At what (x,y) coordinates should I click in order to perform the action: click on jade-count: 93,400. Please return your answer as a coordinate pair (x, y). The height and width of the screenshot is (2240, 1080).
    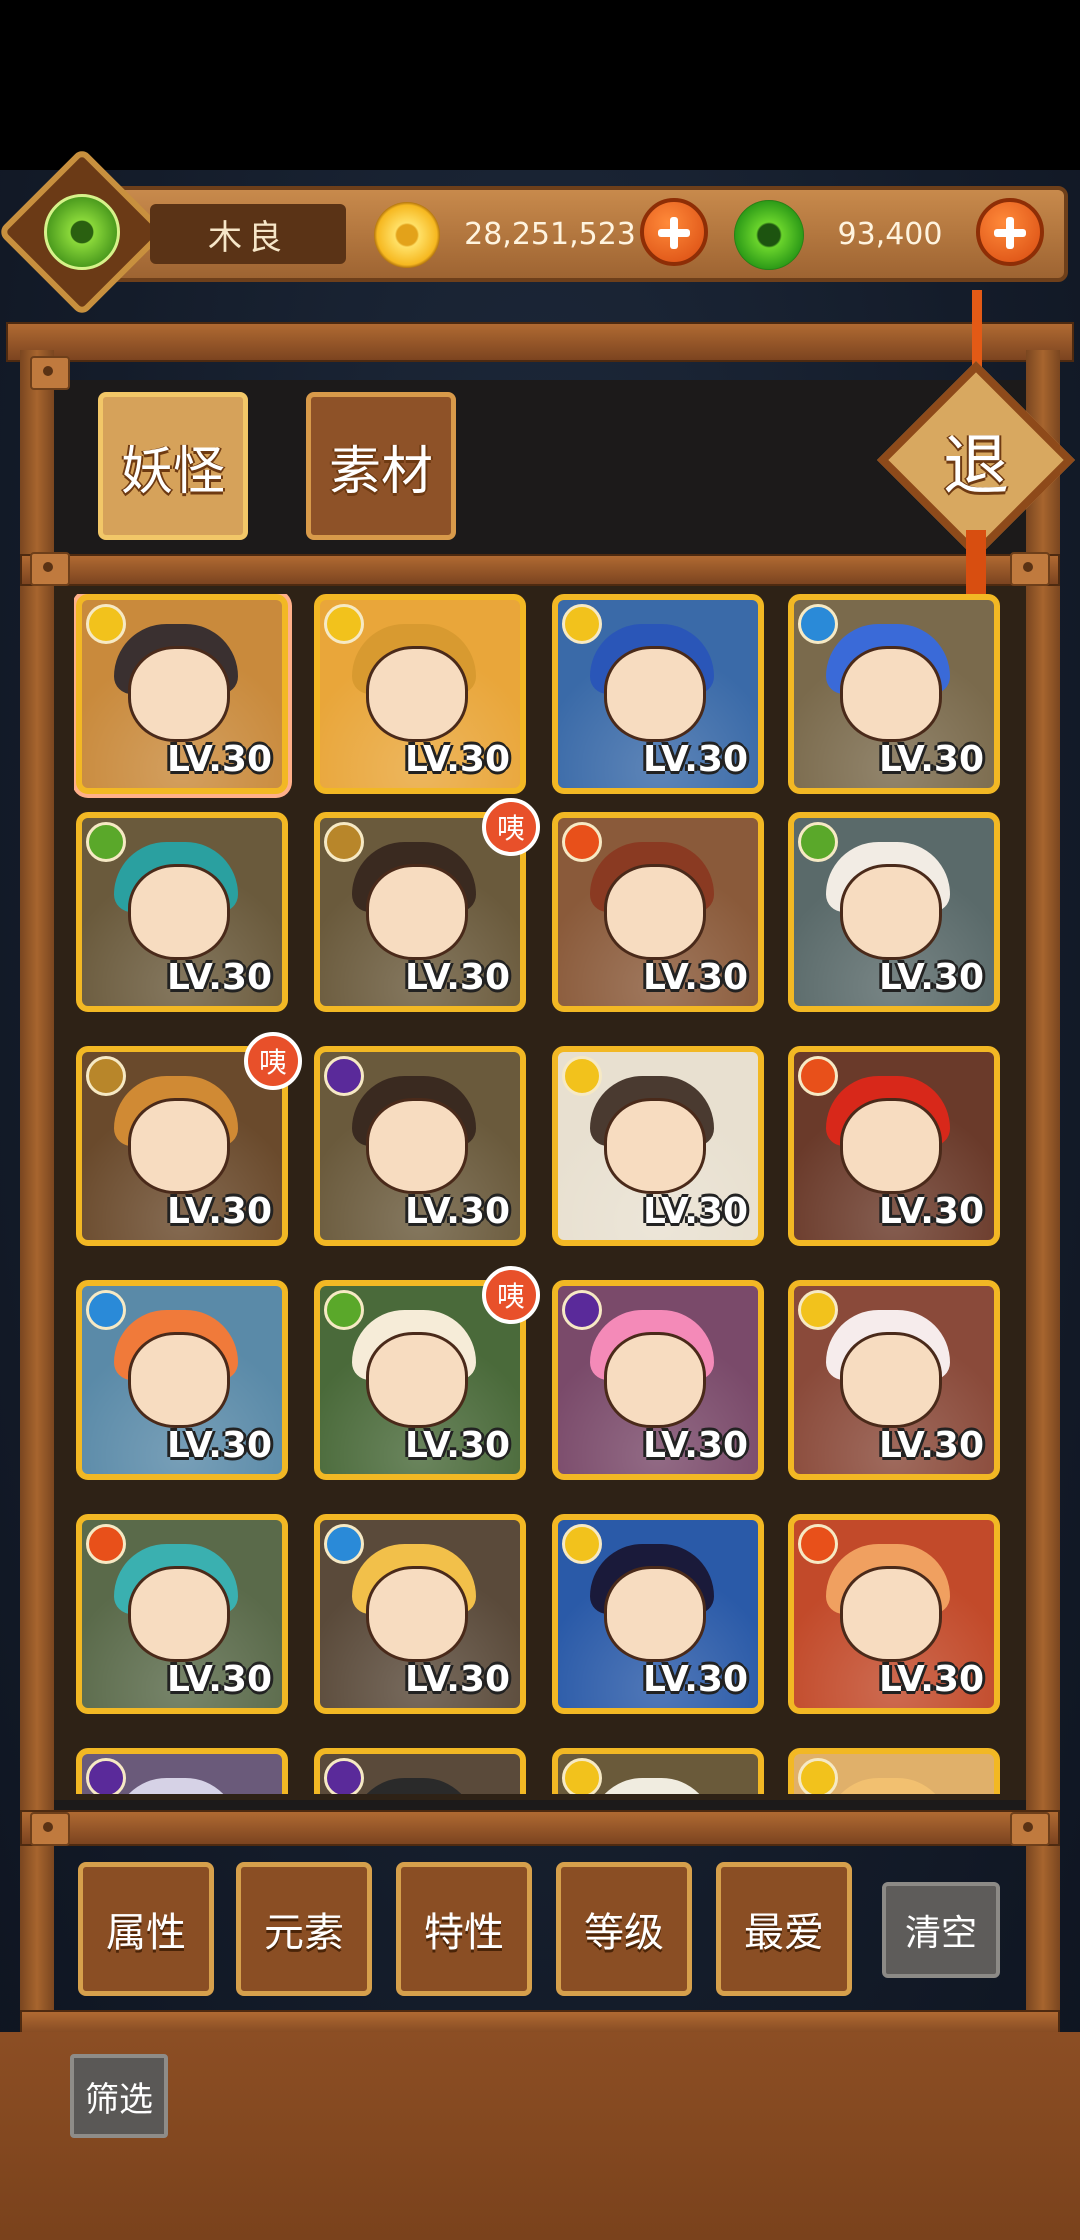
    Looking at the image, I should click on (890, 234).